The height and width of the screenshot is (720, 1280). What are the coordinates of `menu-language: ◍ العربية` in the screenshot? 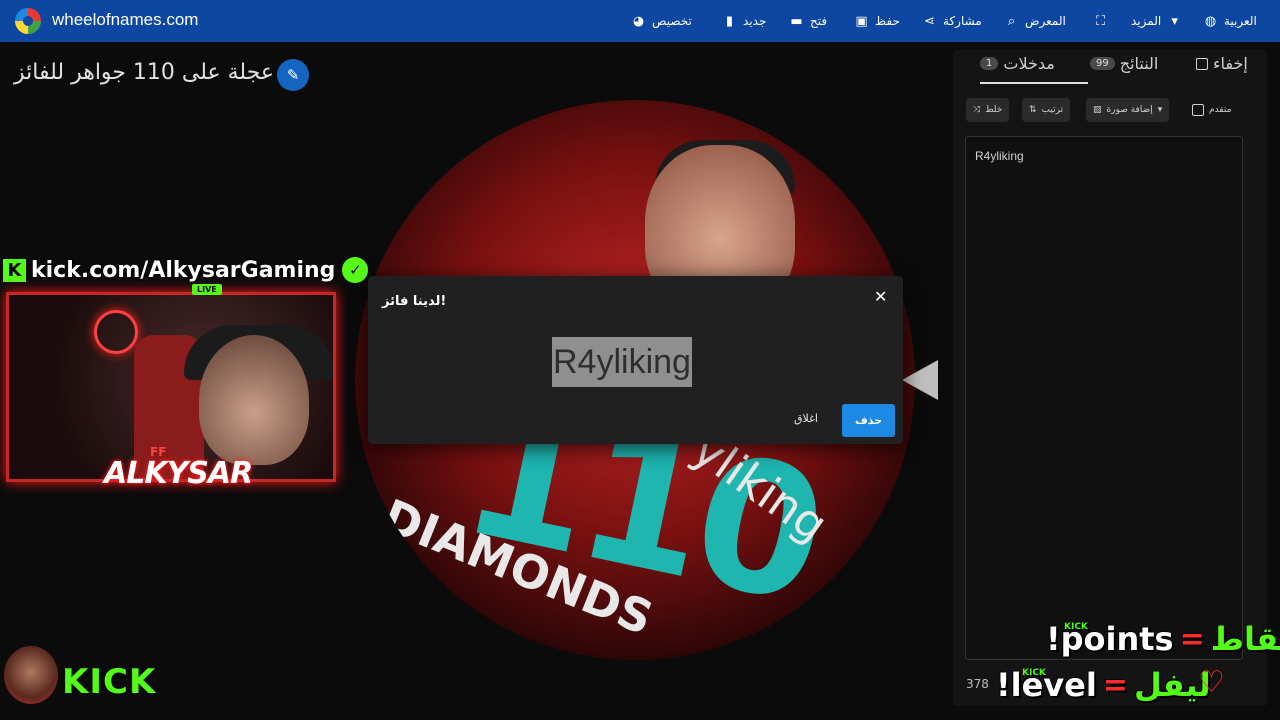 It's located at (1230, 21).